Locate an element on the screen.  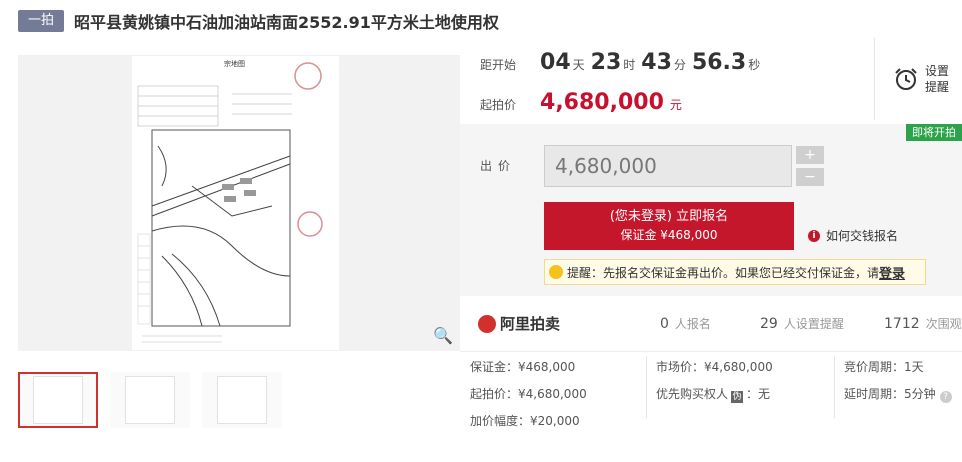
detail-priority: 优先购买权人伪：无 is located at coordinates (713, 394).